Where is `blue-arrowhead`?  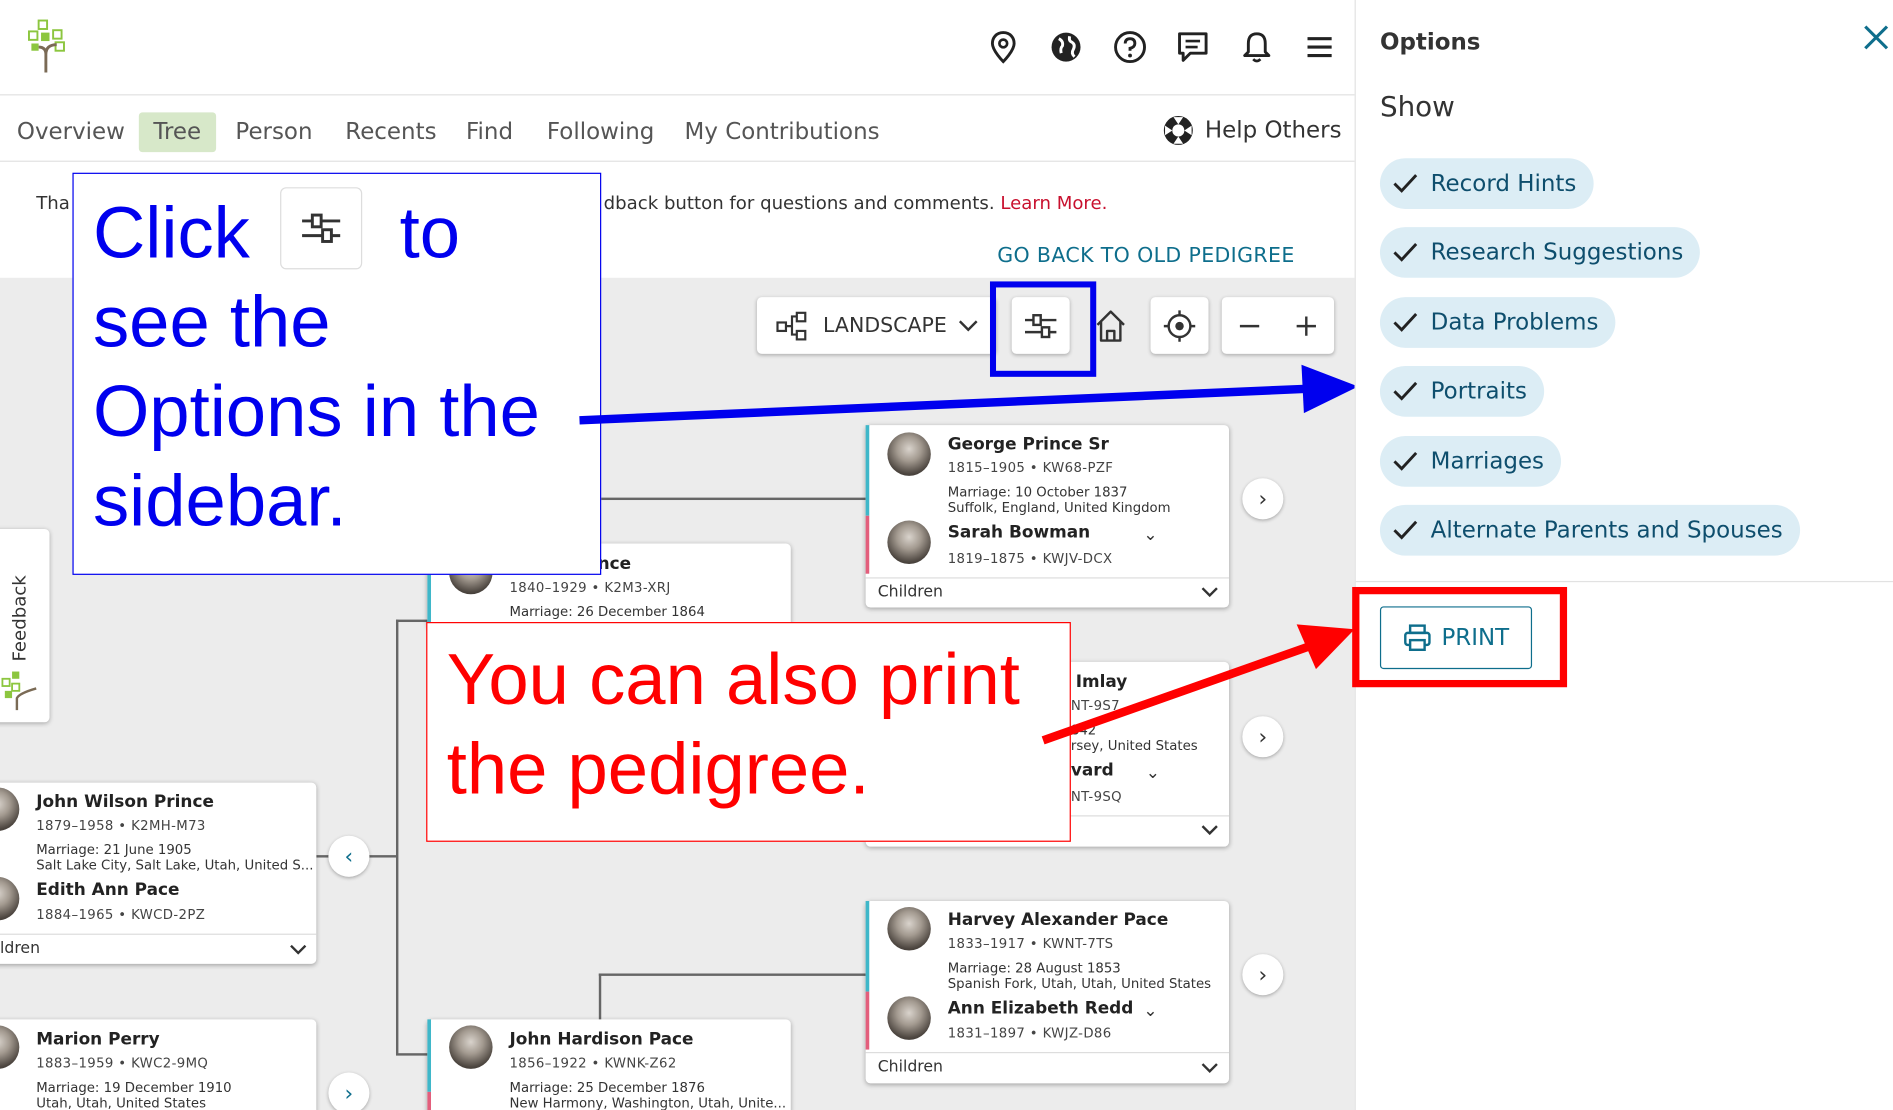
blue-arrowhead is located at coordinates (1330, 389).